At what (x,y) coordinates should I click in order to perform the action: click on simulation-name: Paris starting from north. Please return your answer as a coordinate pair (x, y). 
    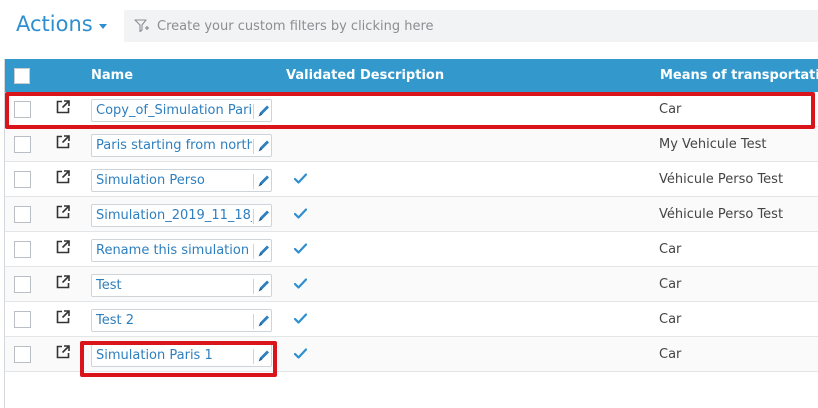
    Looking at the image, I should click on (174, 145).